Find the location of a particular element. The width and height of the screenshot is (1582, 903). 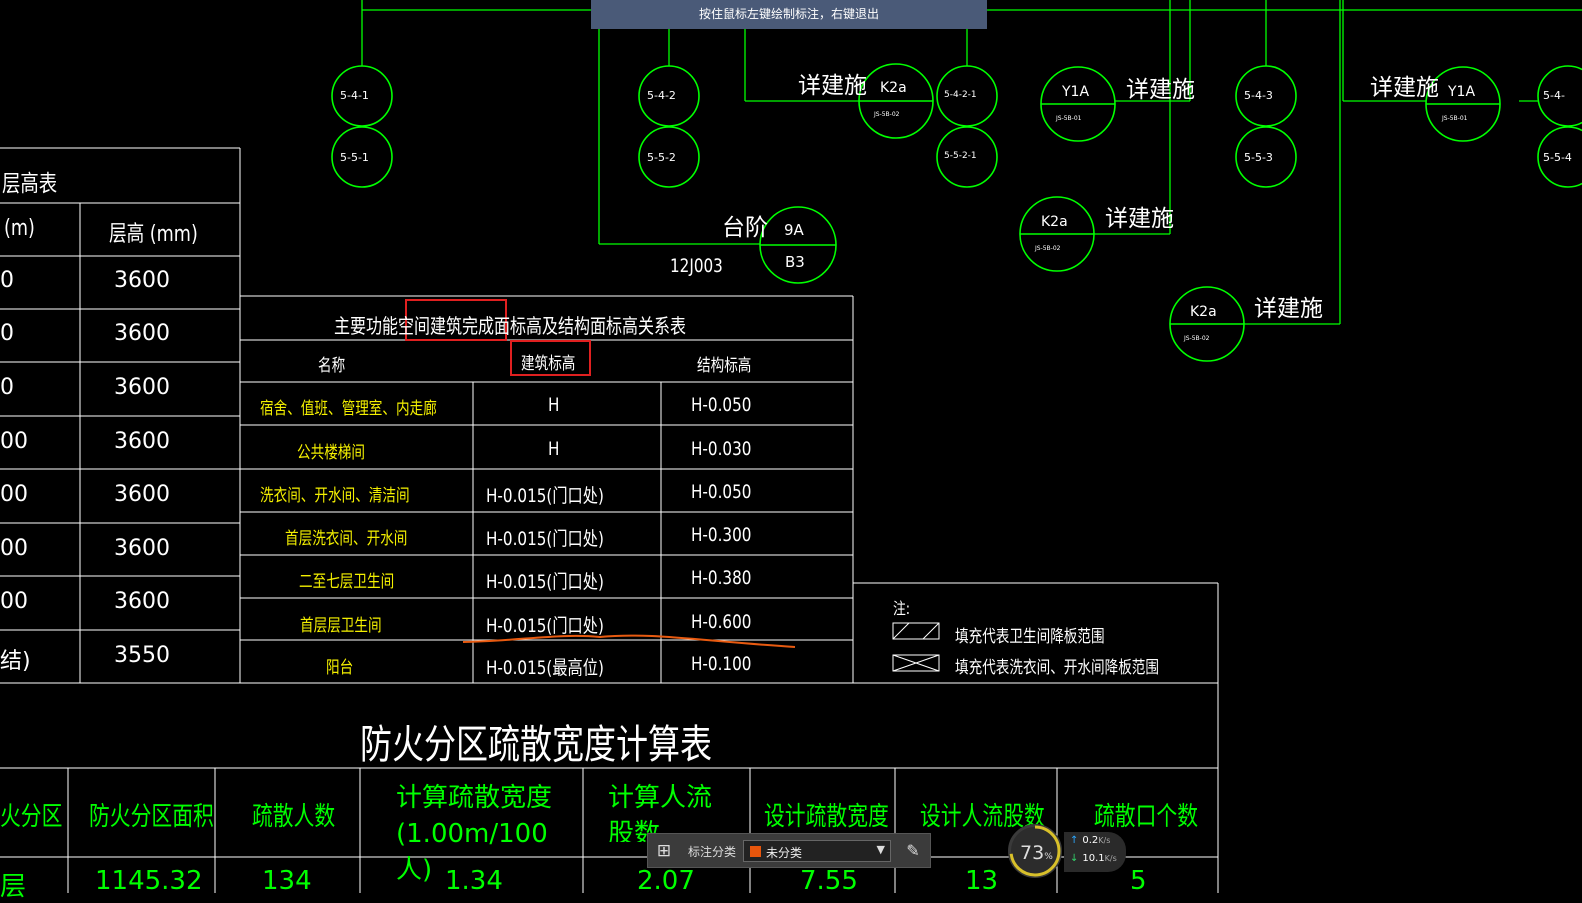

detail-circle-label: 5-5-4 is located at coordinates (1557, 157).